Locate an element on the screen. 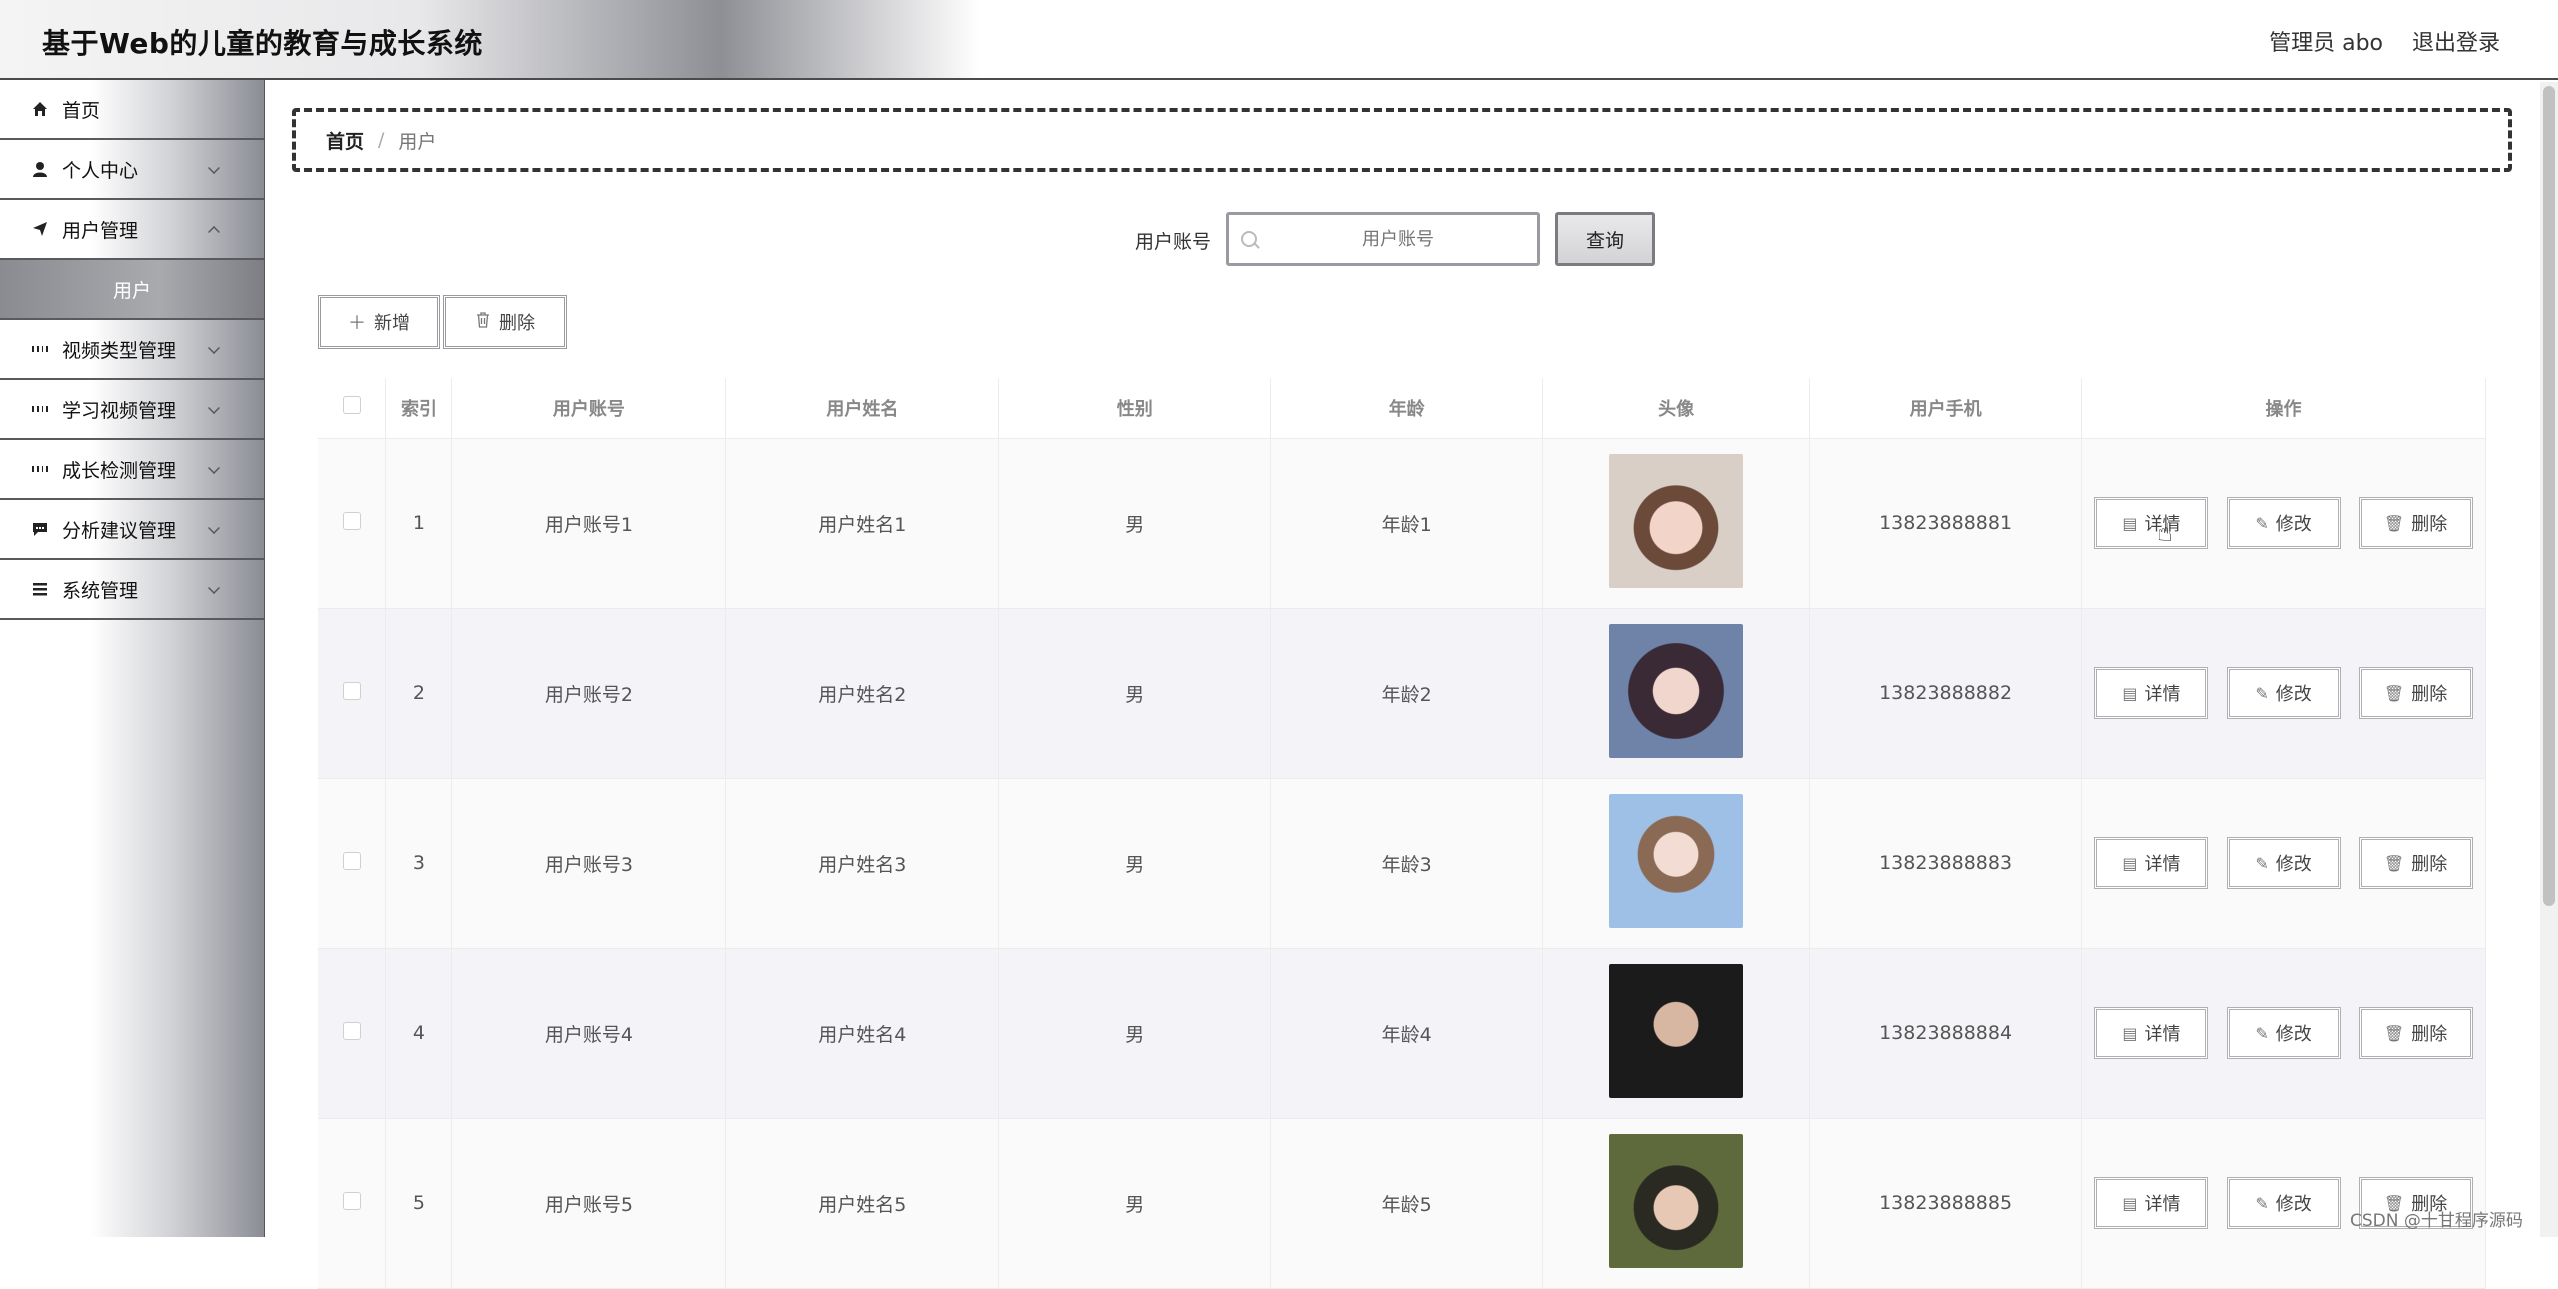  sidebar-item-growth-check: 成长检测管理 is located at coordinates (132, 470).